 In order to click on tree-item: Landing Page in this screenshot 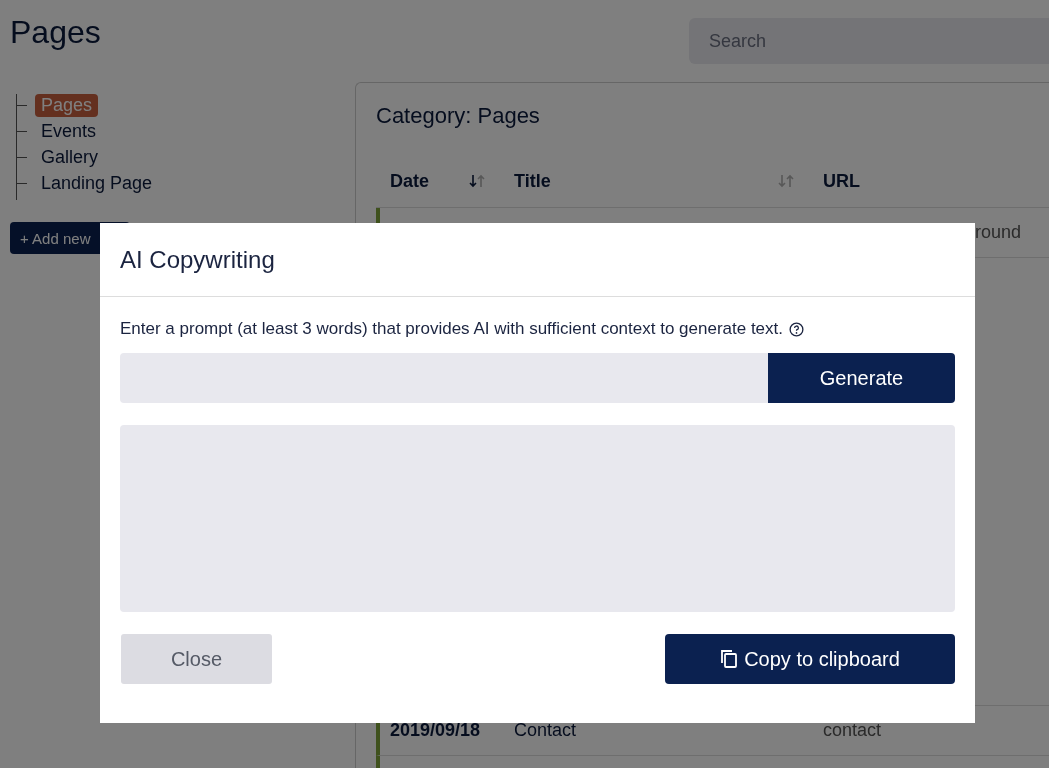, I will do `click(97, 183)`.